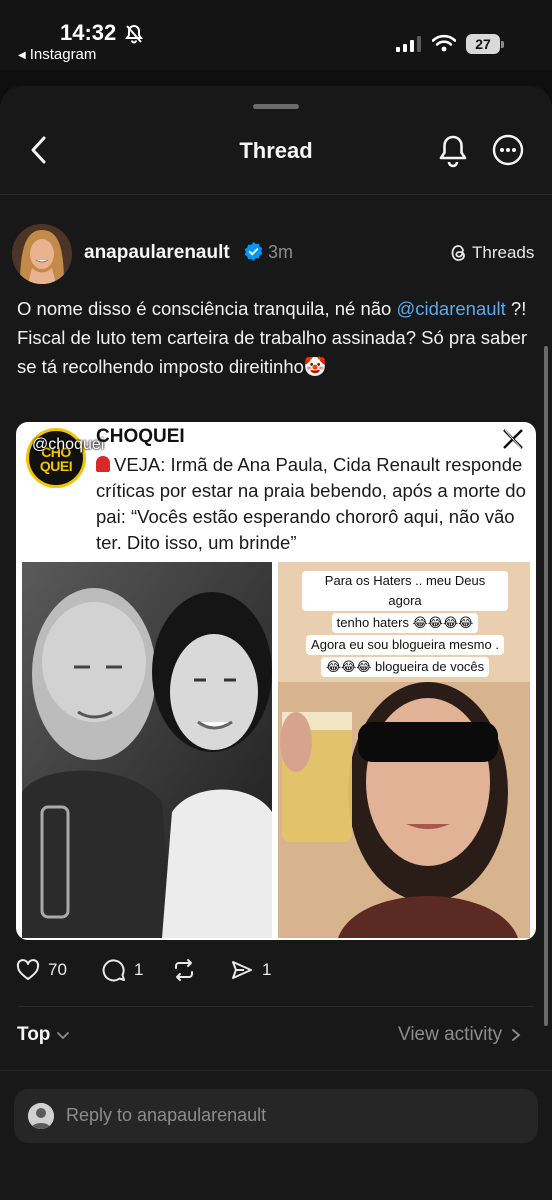  I want to click on post-actions: 70 1 1, so click(276, 973).